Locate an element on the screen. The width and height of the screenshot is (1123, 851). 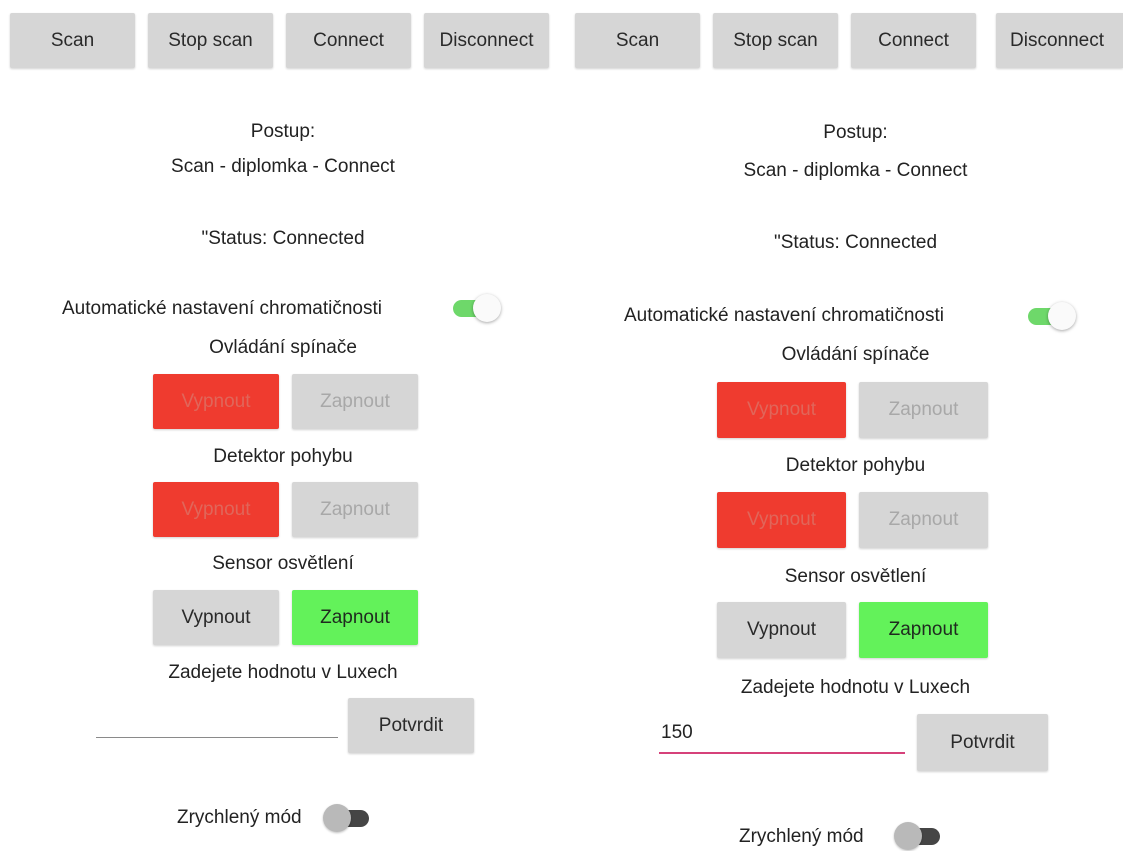
lux-input is located at coordinates (217, 722).